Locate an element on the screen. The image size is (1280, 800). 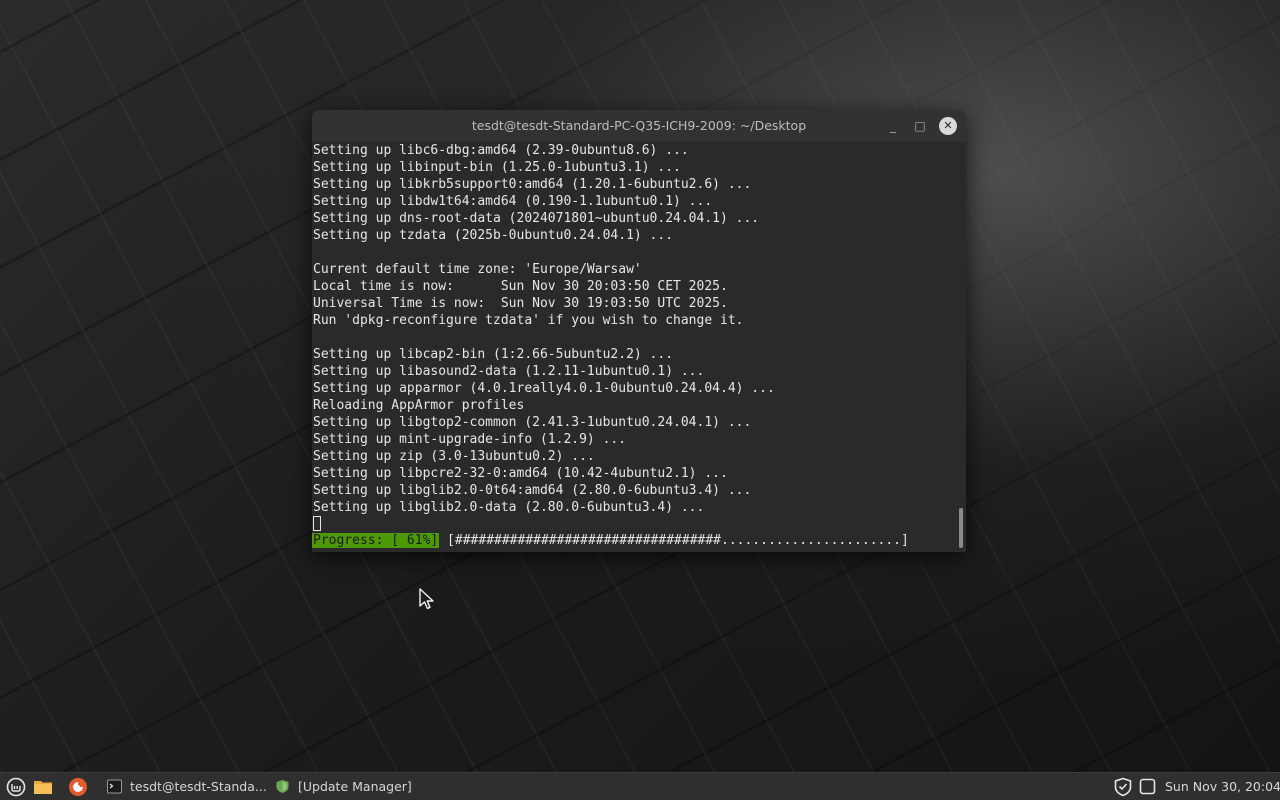
terminal-icon is located at coordinates (114, 786).